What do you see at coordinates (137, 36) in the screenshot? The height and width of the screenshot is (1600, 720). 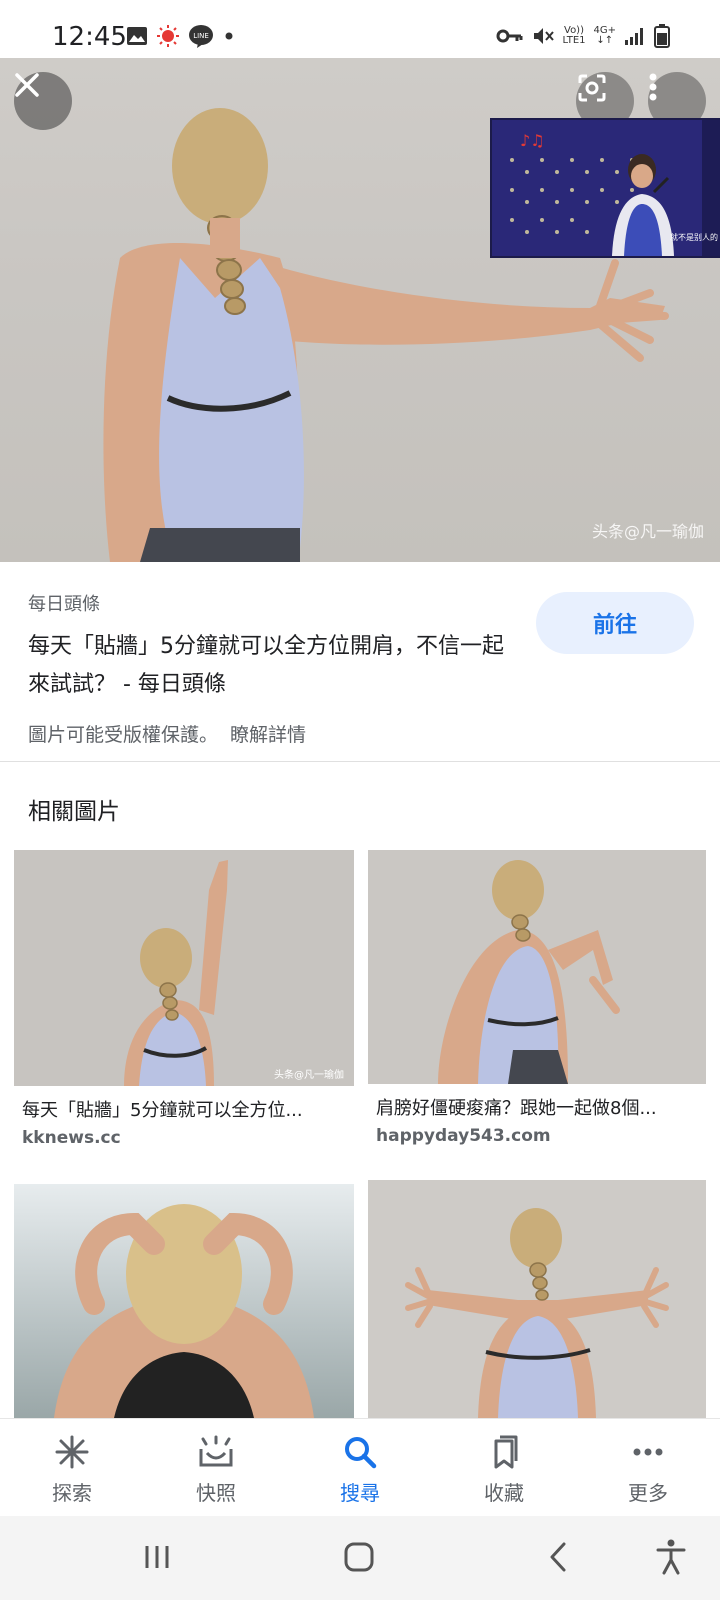 I see `gallery-icon` at bounding box center [137, 36].